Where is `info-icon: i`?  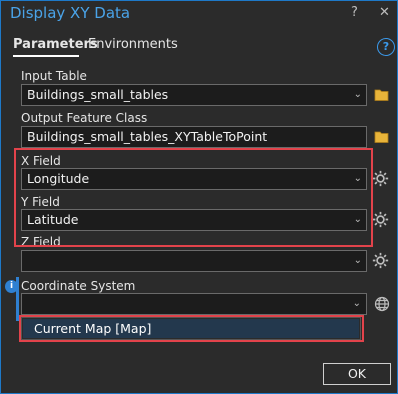
info-icon: i is located at coordinates (11, 286).